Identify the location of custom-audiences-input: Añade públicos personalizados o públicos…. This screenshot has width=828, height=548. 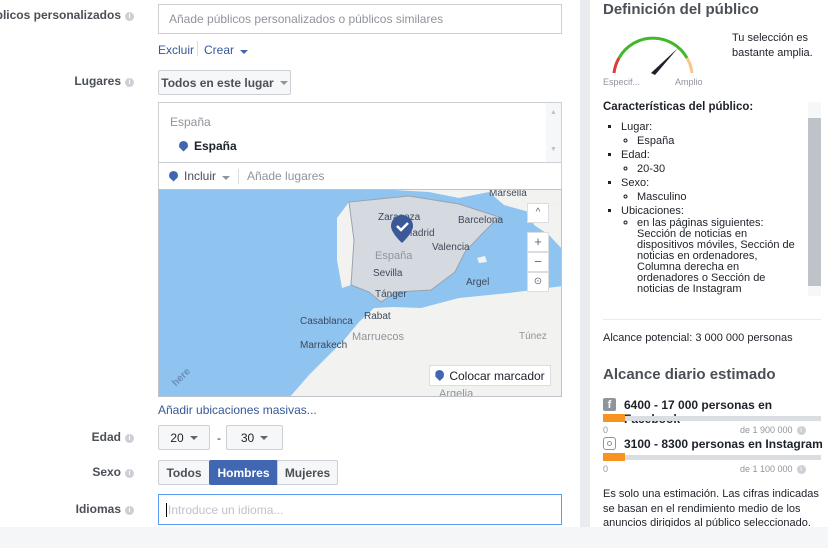
(360, 19).